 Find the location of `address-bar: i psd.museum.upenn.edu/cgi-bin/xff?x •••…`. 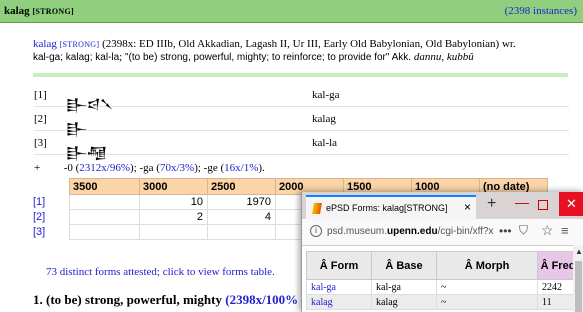

address-bar: i psd.museum.upenn.edu/cgi-bin/xff?x •••… is located at coordinates (442, 232).